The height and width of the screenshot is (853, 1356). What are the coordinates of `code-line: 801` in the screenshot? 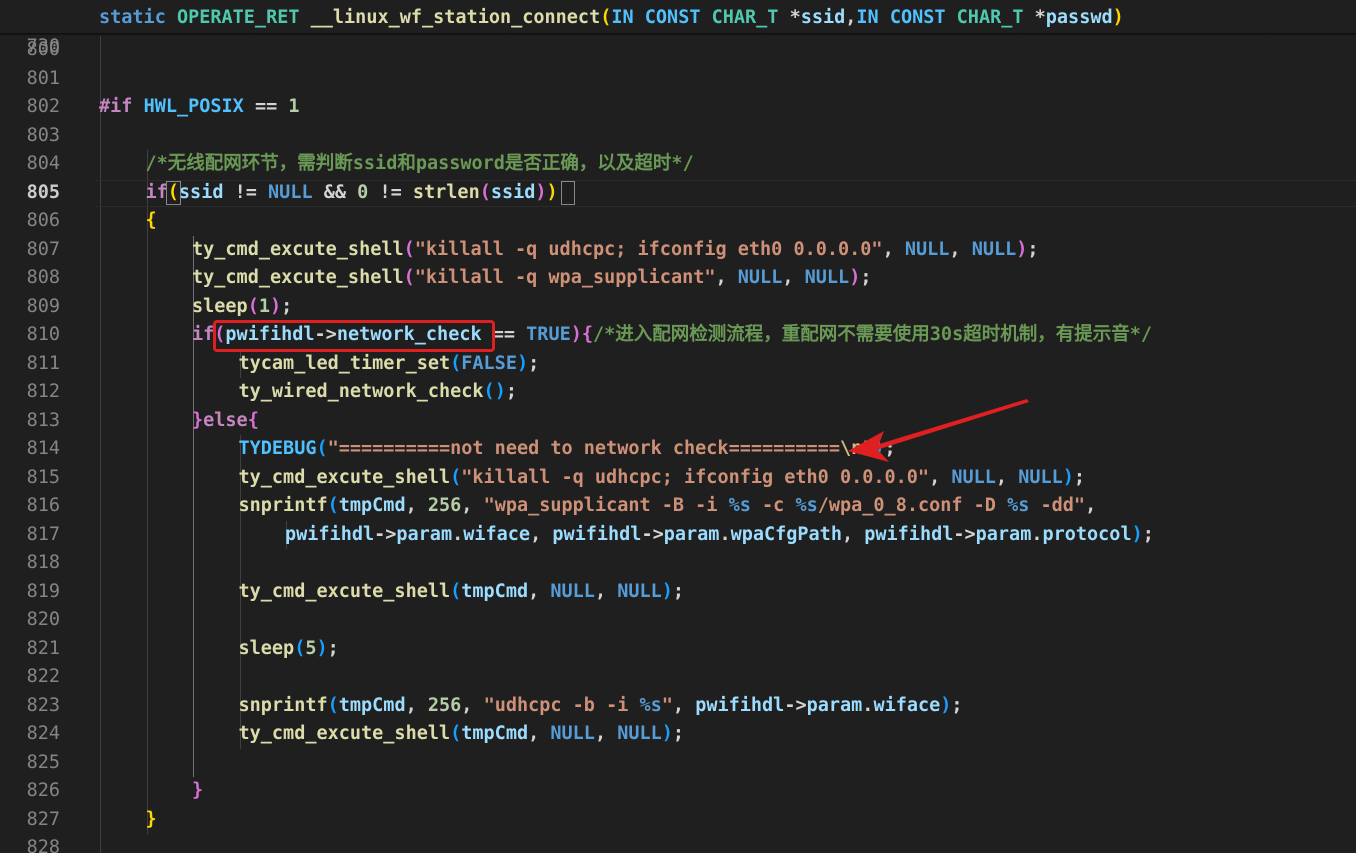 It's located at (678, 79).